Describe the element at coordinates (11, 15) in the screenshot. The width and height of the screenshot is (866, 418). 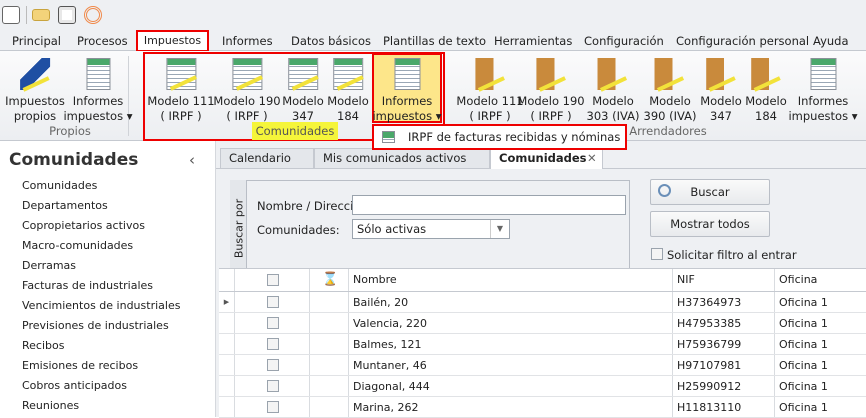
I see `app-icon` at that location.